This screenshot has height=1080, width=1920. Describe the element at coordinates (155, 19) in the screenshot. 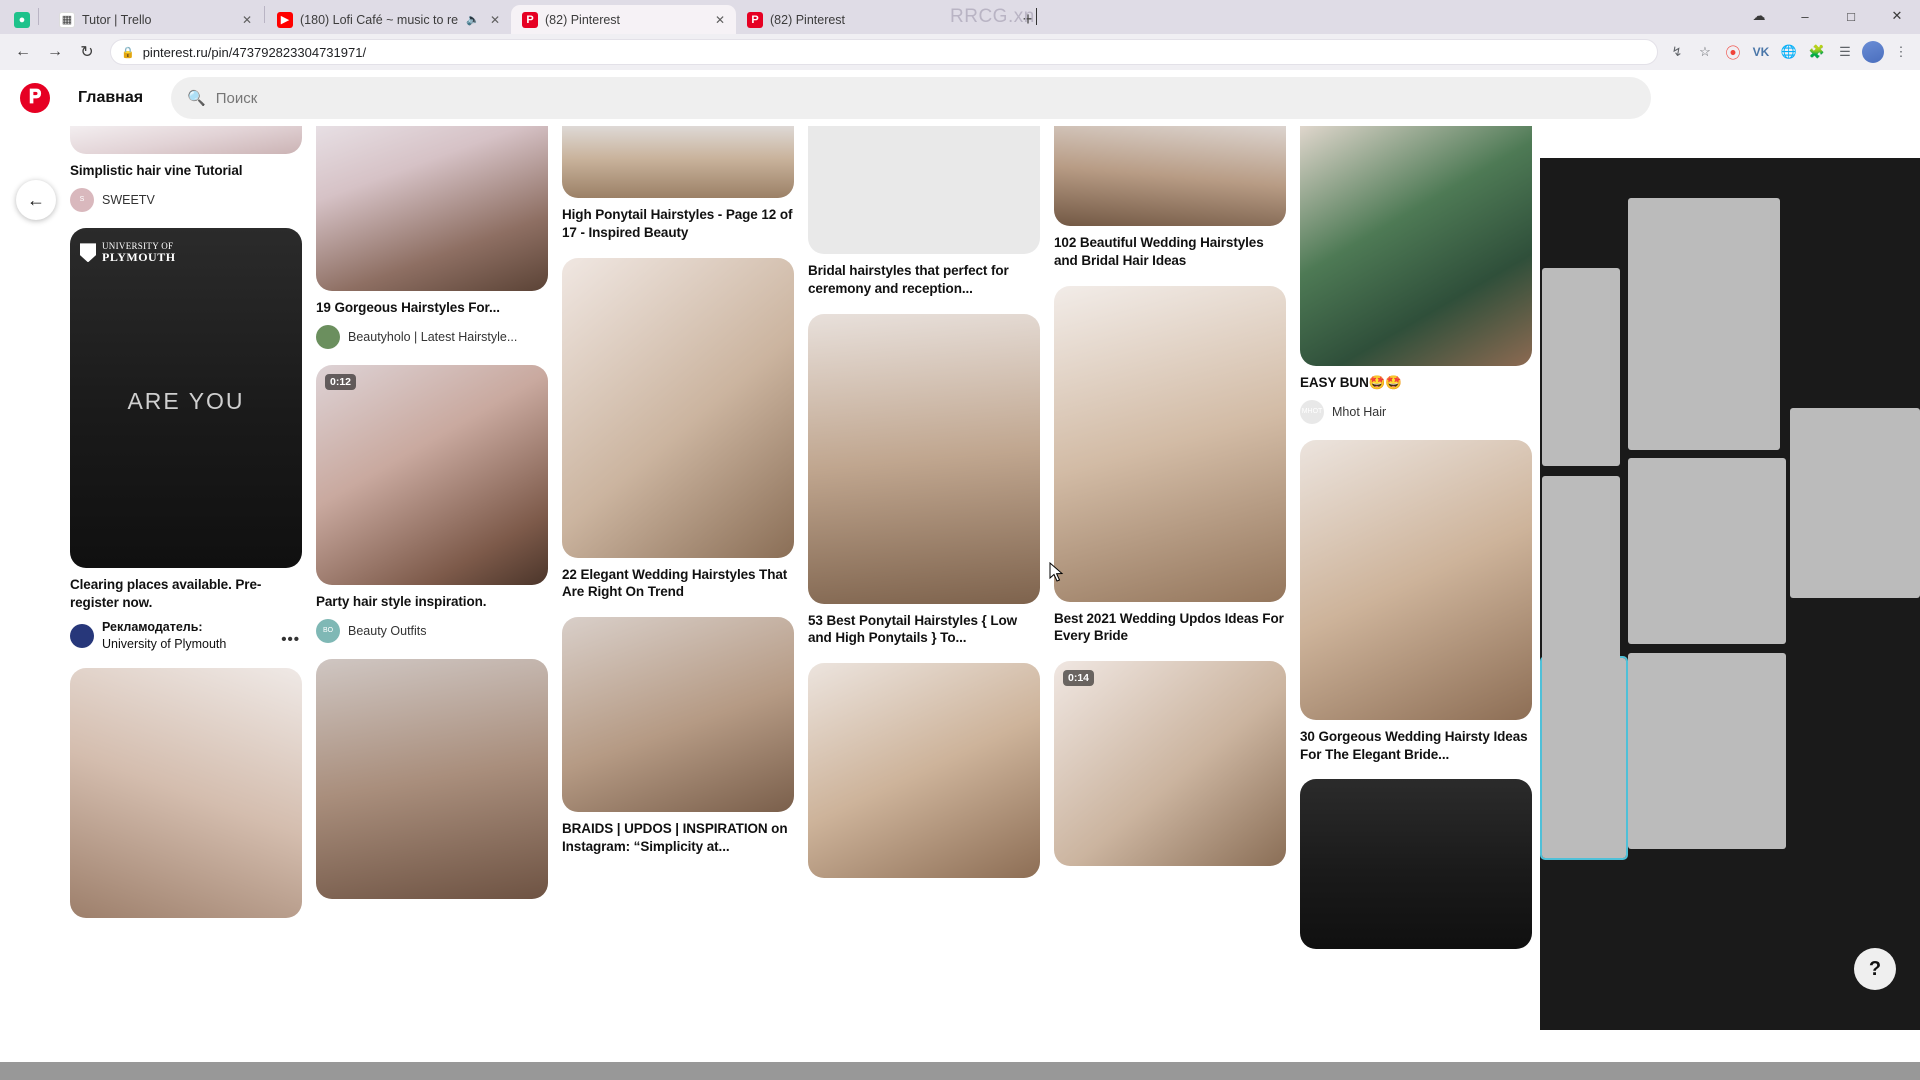

I see `tab-trello: ▦ Tutor | Trello ✕` at that location.